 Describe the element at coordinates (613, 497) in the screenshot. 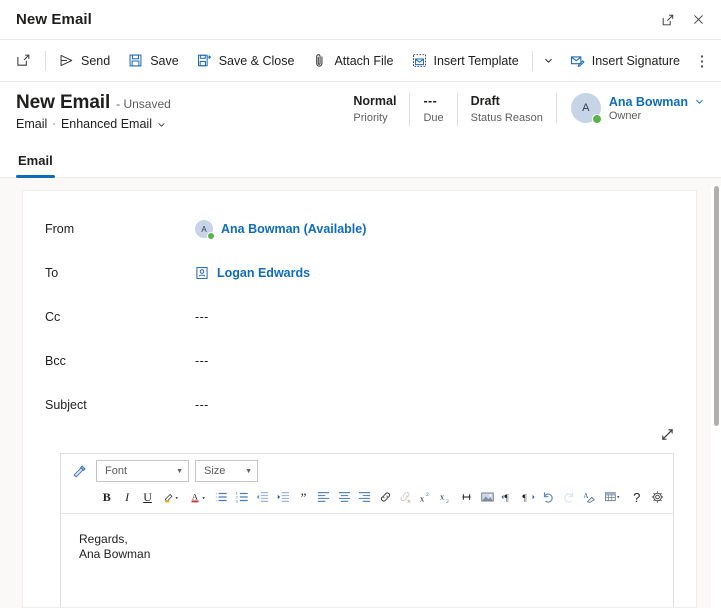

I see `insert-table-icon` at that location.